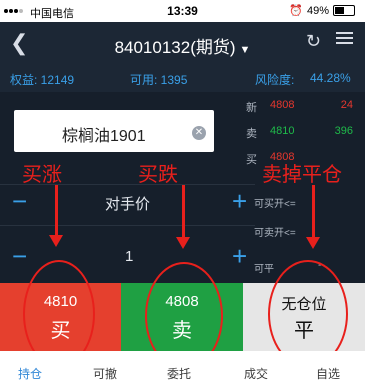  I want to click on quote-panel: 新 4808 24 卖 4810 396 买 4808, so click(293, 131).